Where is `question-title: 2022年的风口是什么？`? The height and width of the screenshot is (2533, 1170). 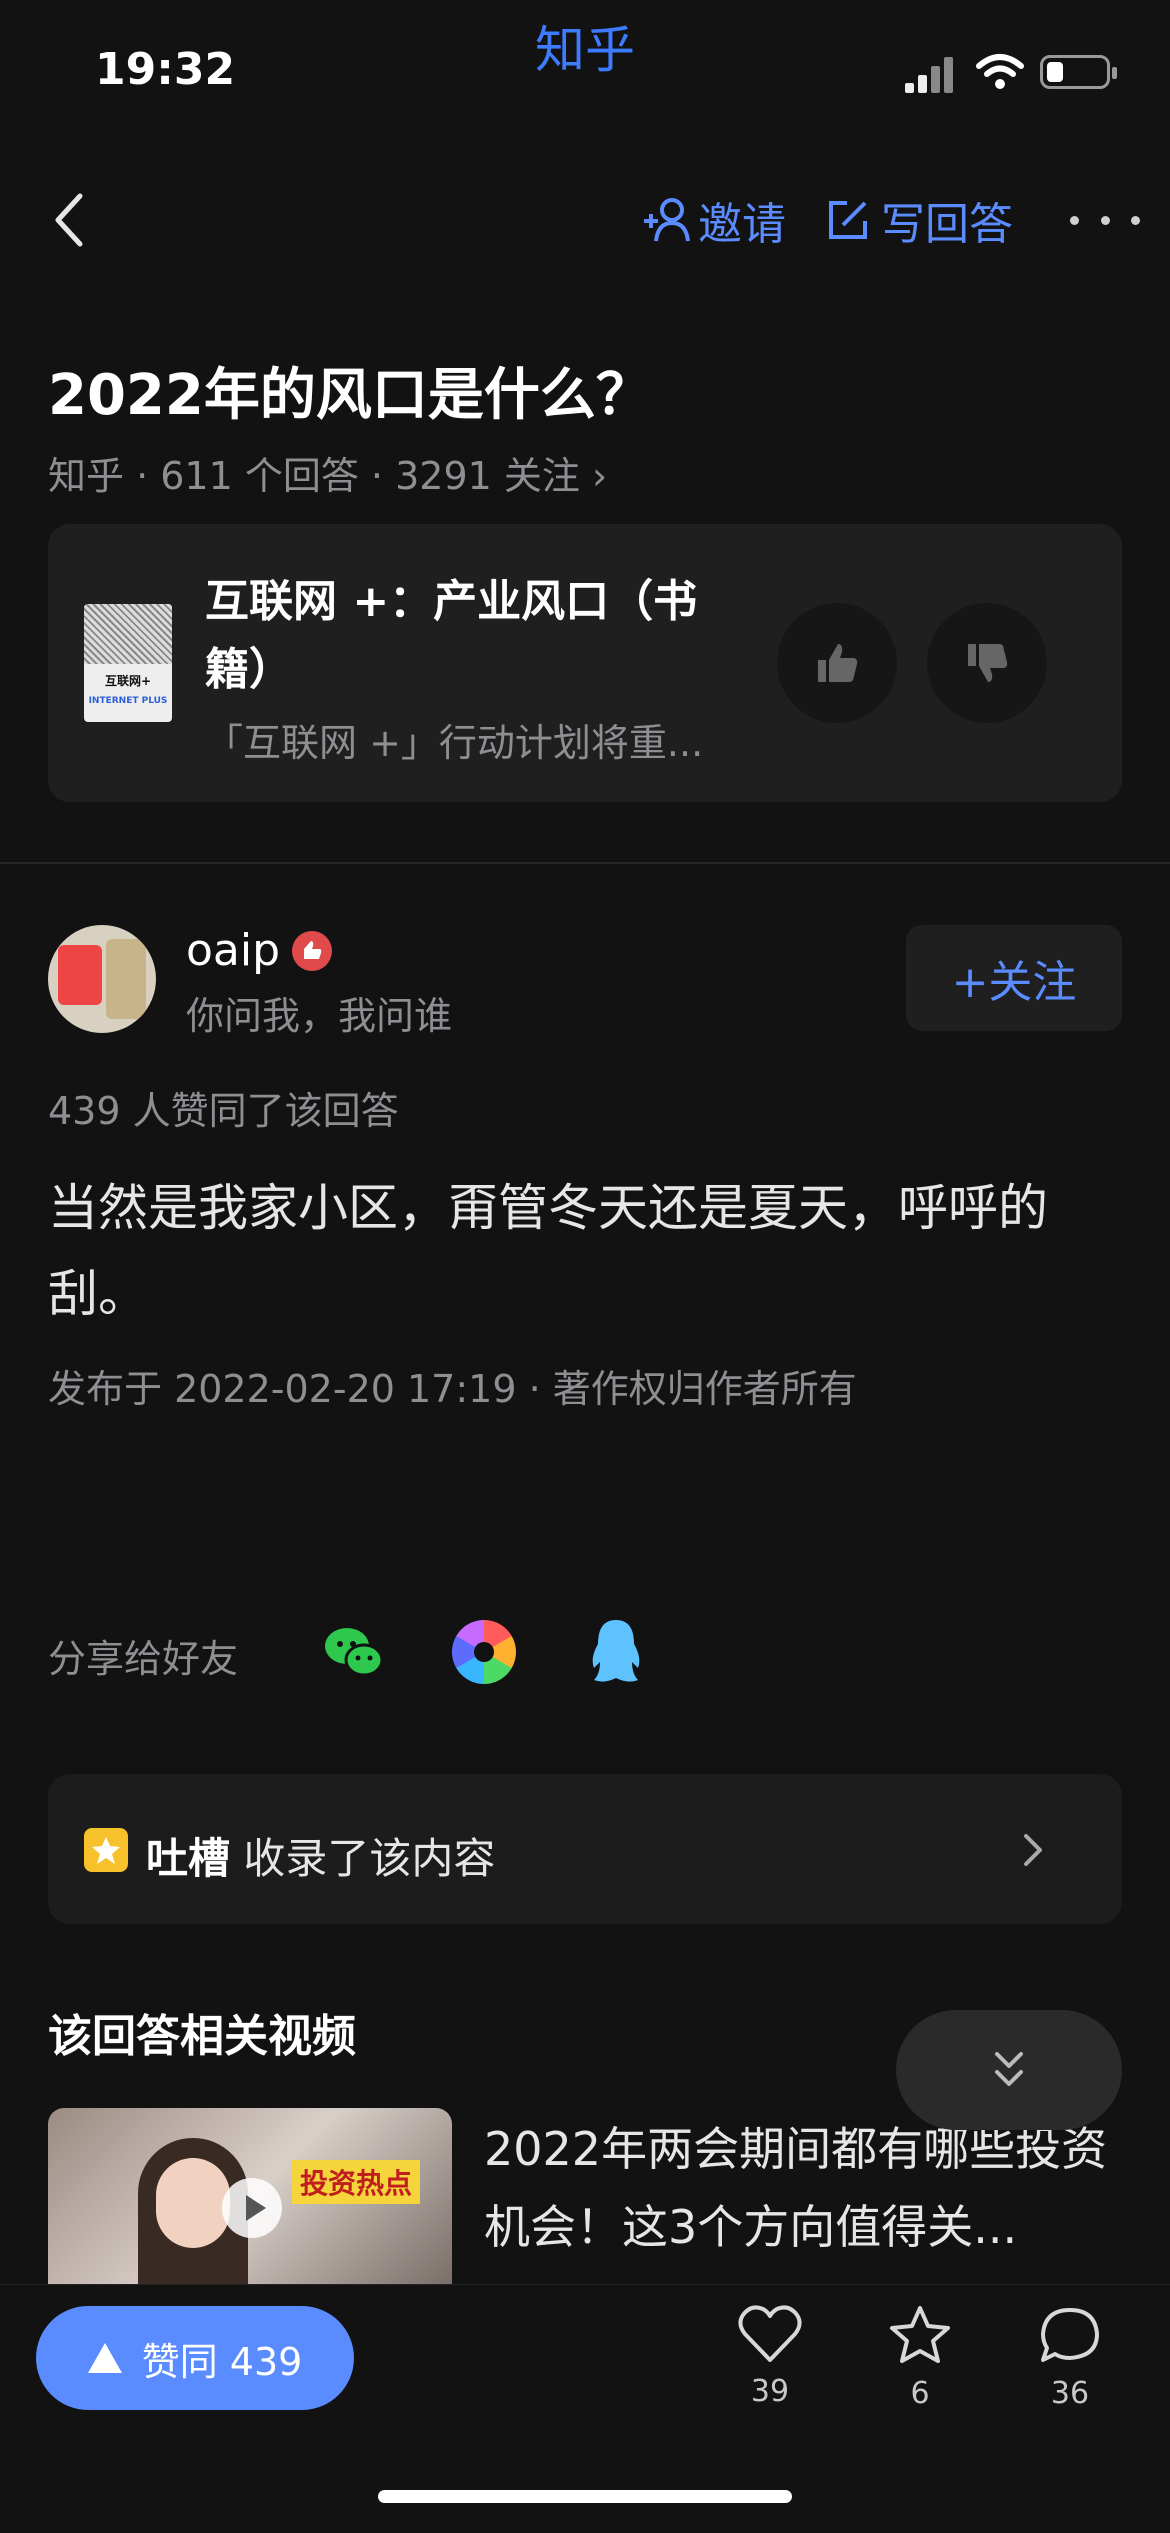
question-title: 2022年的风口是什么？ is located at coordinates (350, 390).